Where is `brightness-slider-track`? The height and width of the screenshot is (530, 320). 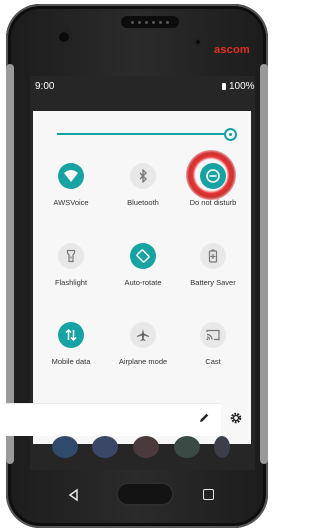
brightness-slider-track is located at coordinates (144, 134).